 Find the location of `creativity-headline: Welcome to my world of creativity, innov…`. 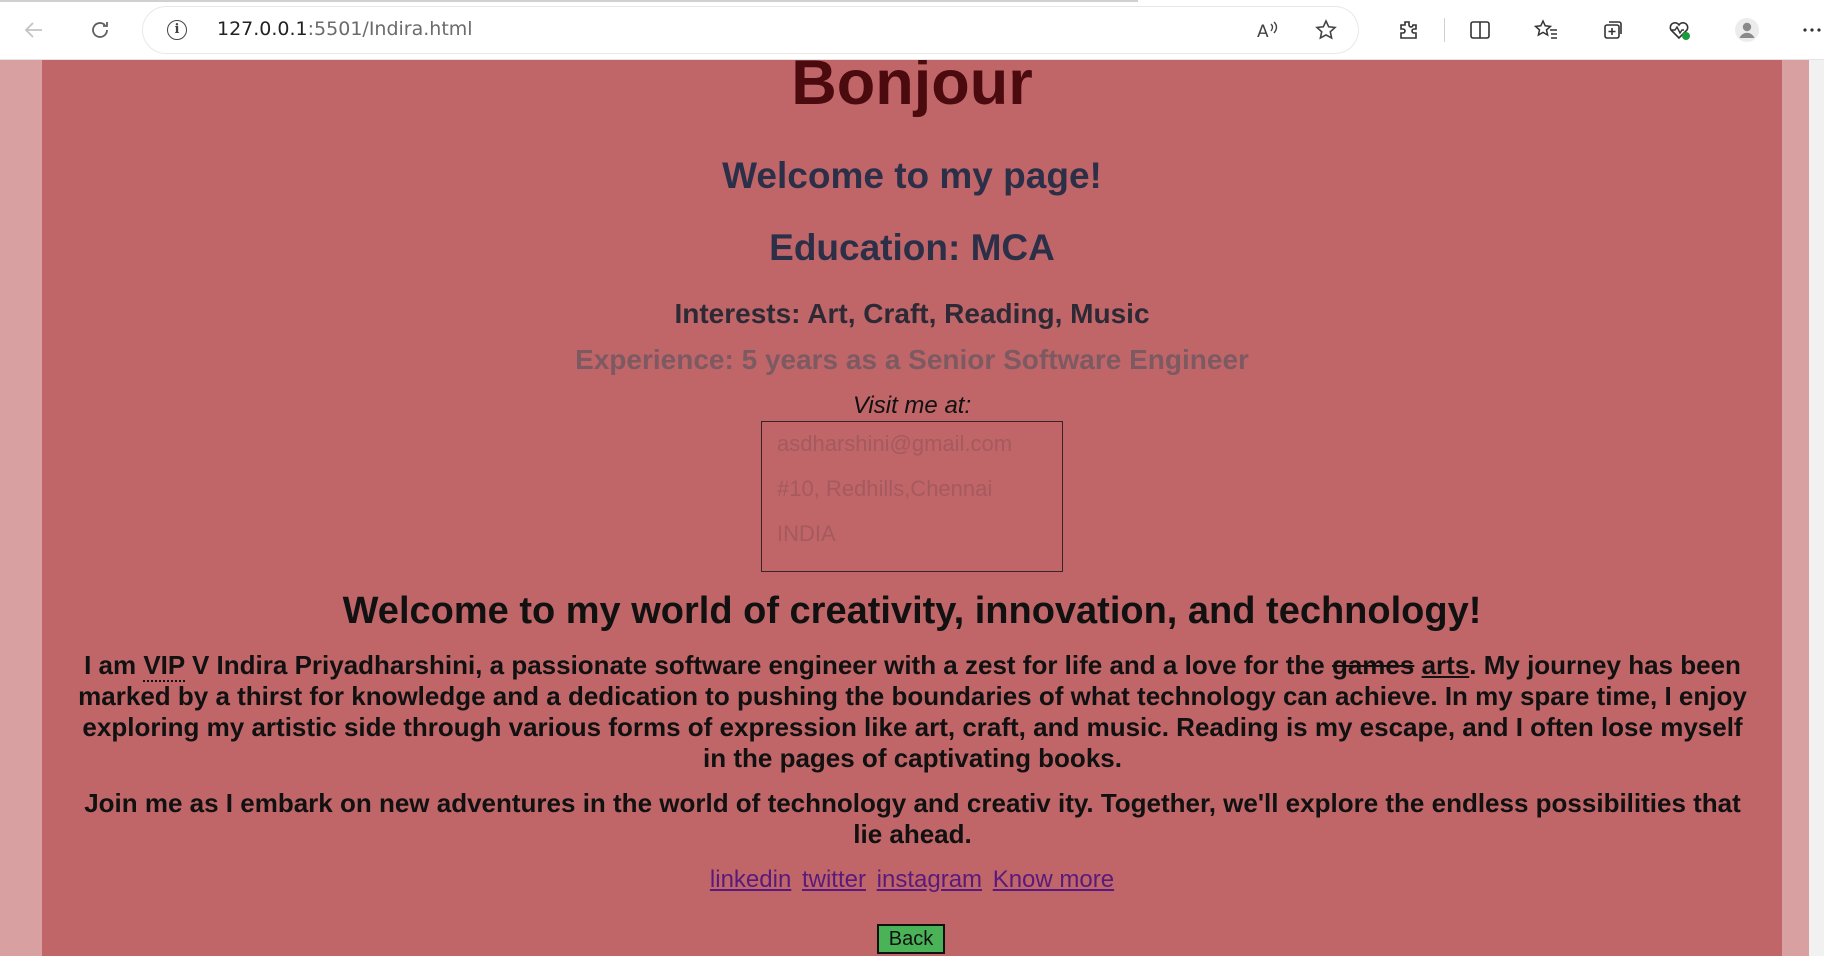

creativity-headline: Welcome to my world of creativity, innov… is located at coordinates (912, 611).